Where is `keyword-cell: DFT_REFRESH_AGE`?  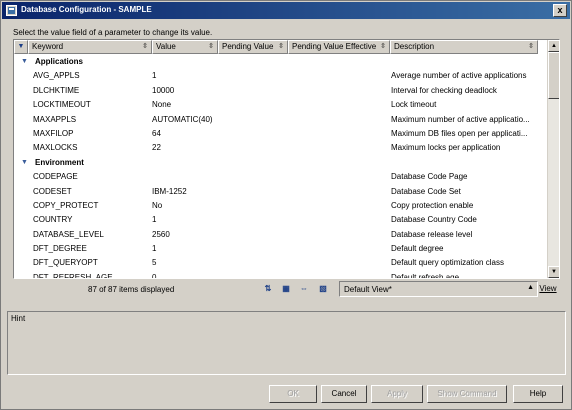
keyword-cell: DFT_REFRESH_AGE is located at coordinates (73, 275).